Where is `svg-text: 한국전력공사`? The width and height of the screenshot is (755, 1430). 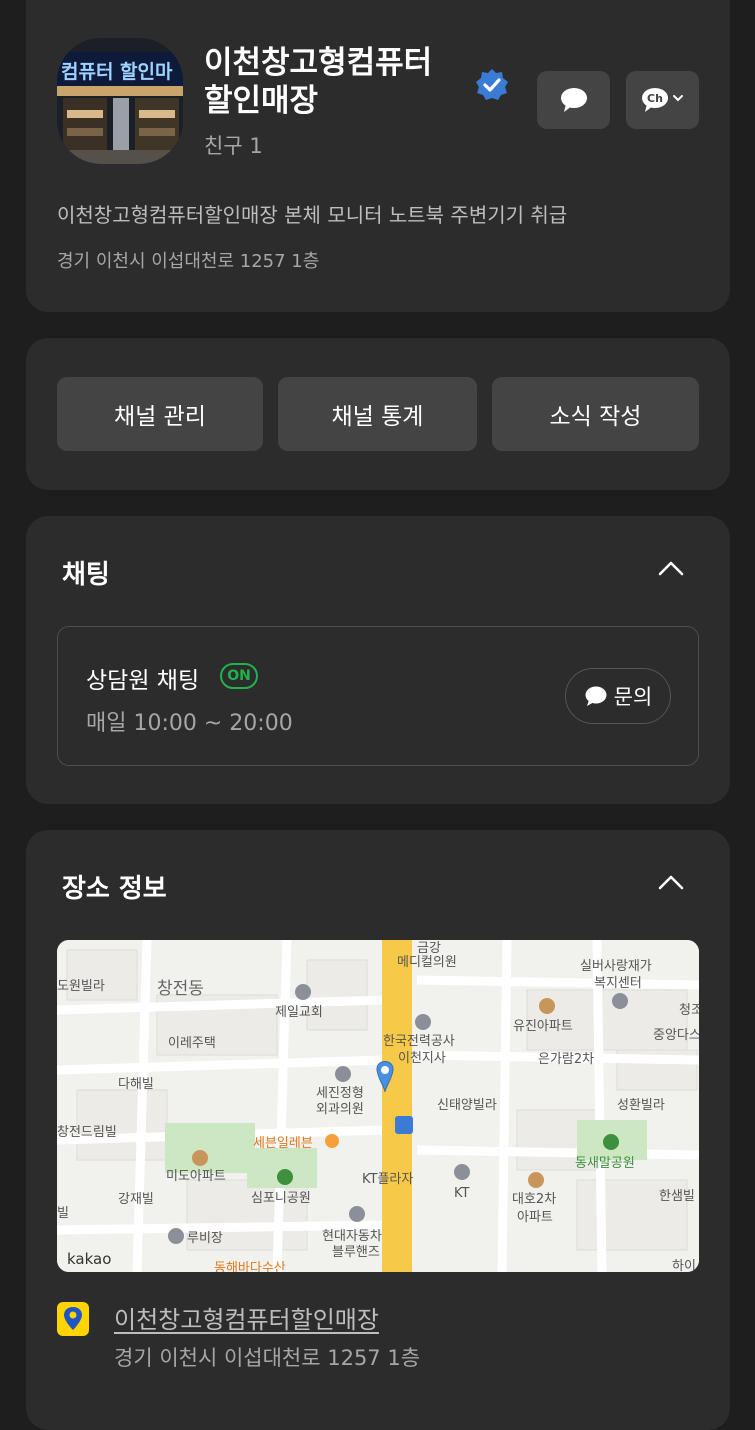
svg-text: 한국전력공사 is located at coordinates (419, 1041).